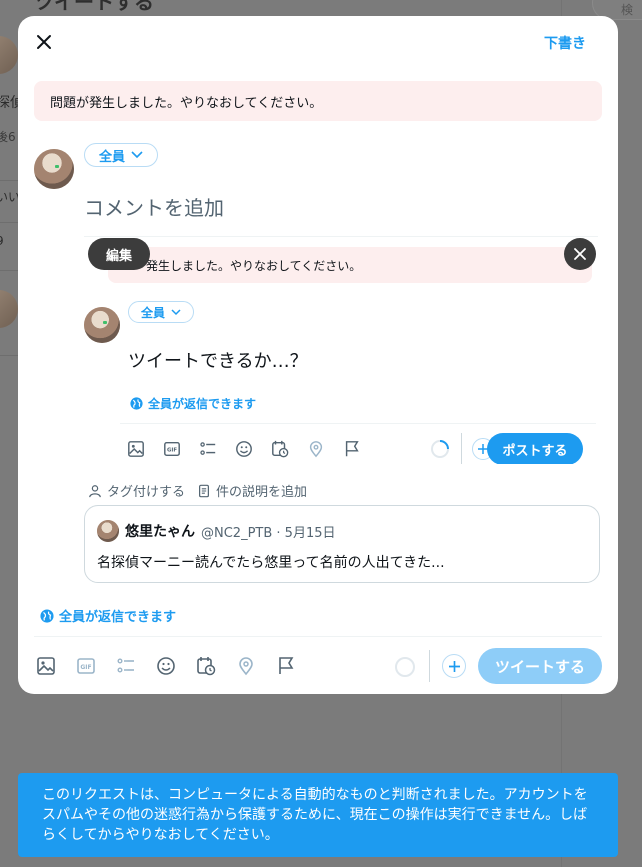 The image size is (642, 867). I want to click on error-banner: 問題が発生しました。やりなおしてください。, so click(318, 101).